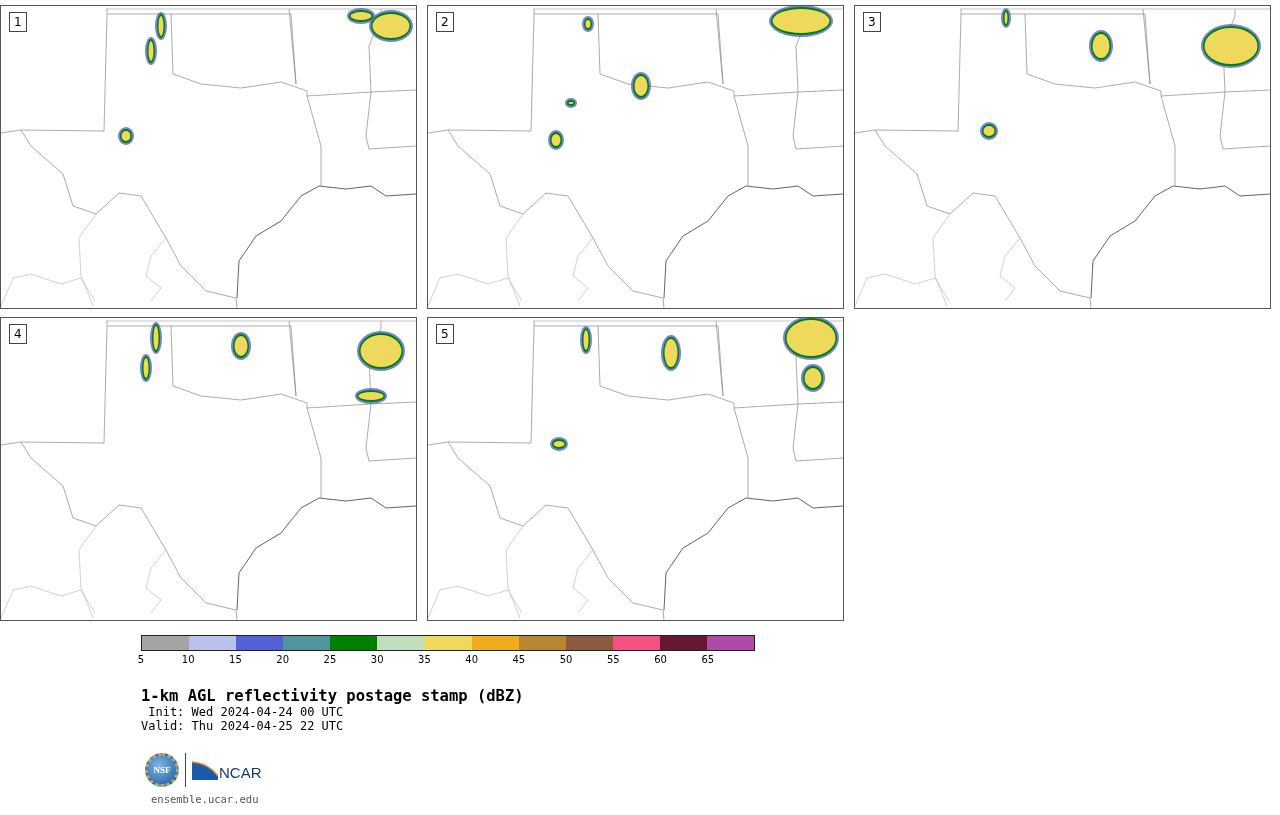 Image resolution: width=1280 pixels, height=815 pixels. I want to click on ncar-swoosh-icon, so click(205, 770).